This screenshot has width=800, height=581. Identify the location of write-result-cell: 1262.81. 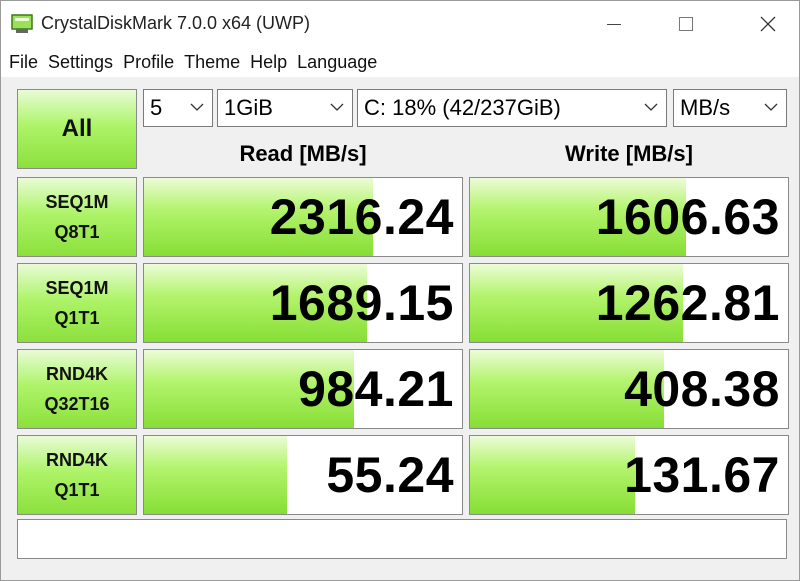
(629, 303).